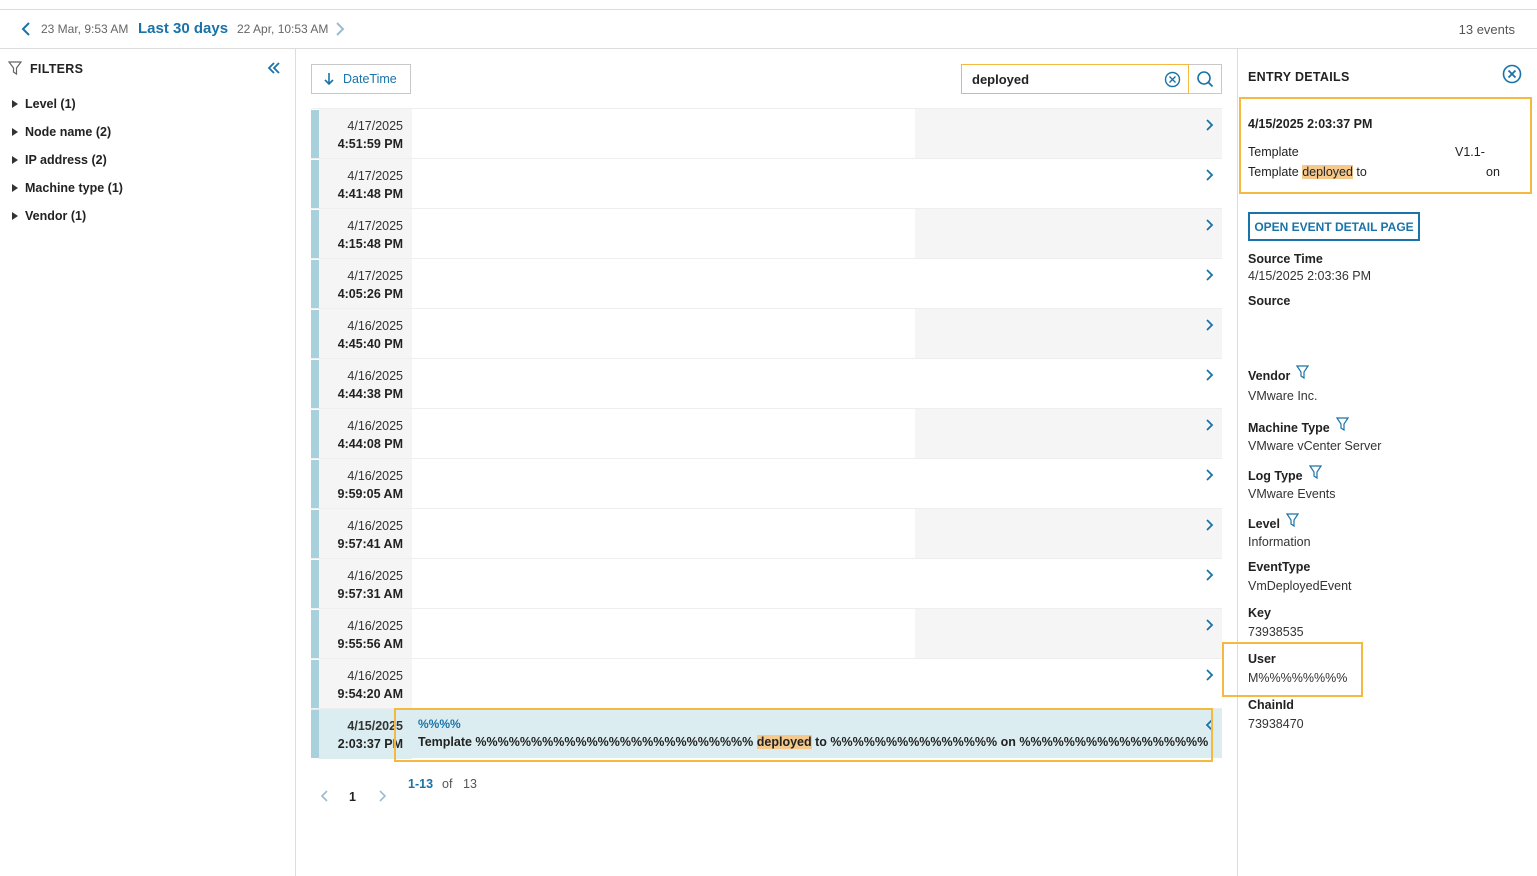 The height and width of the screenshot is (876, 1537). I want to click on field-label: Vendor, so click(1269, 376).